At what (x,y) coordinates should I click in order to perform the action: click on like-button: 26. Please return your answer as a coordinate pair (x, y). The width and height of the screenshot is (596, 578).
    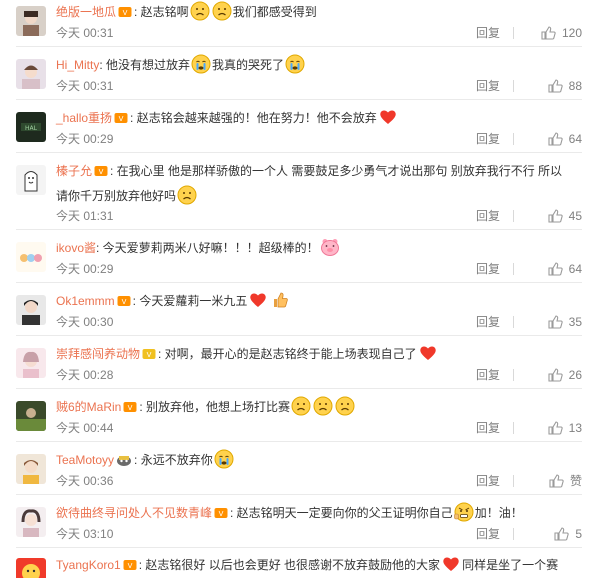
    Looking at the image, I should click on (564, 375).